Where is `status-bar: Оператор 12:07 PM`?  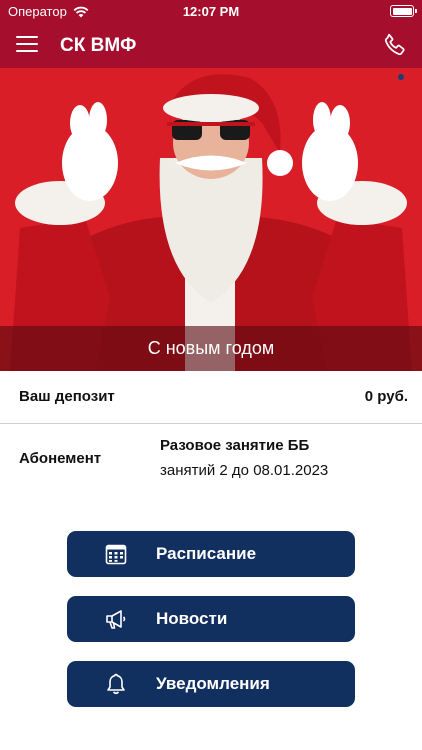 status-bar: Оператор 12:07 PM is located at coordinates (211, 12).